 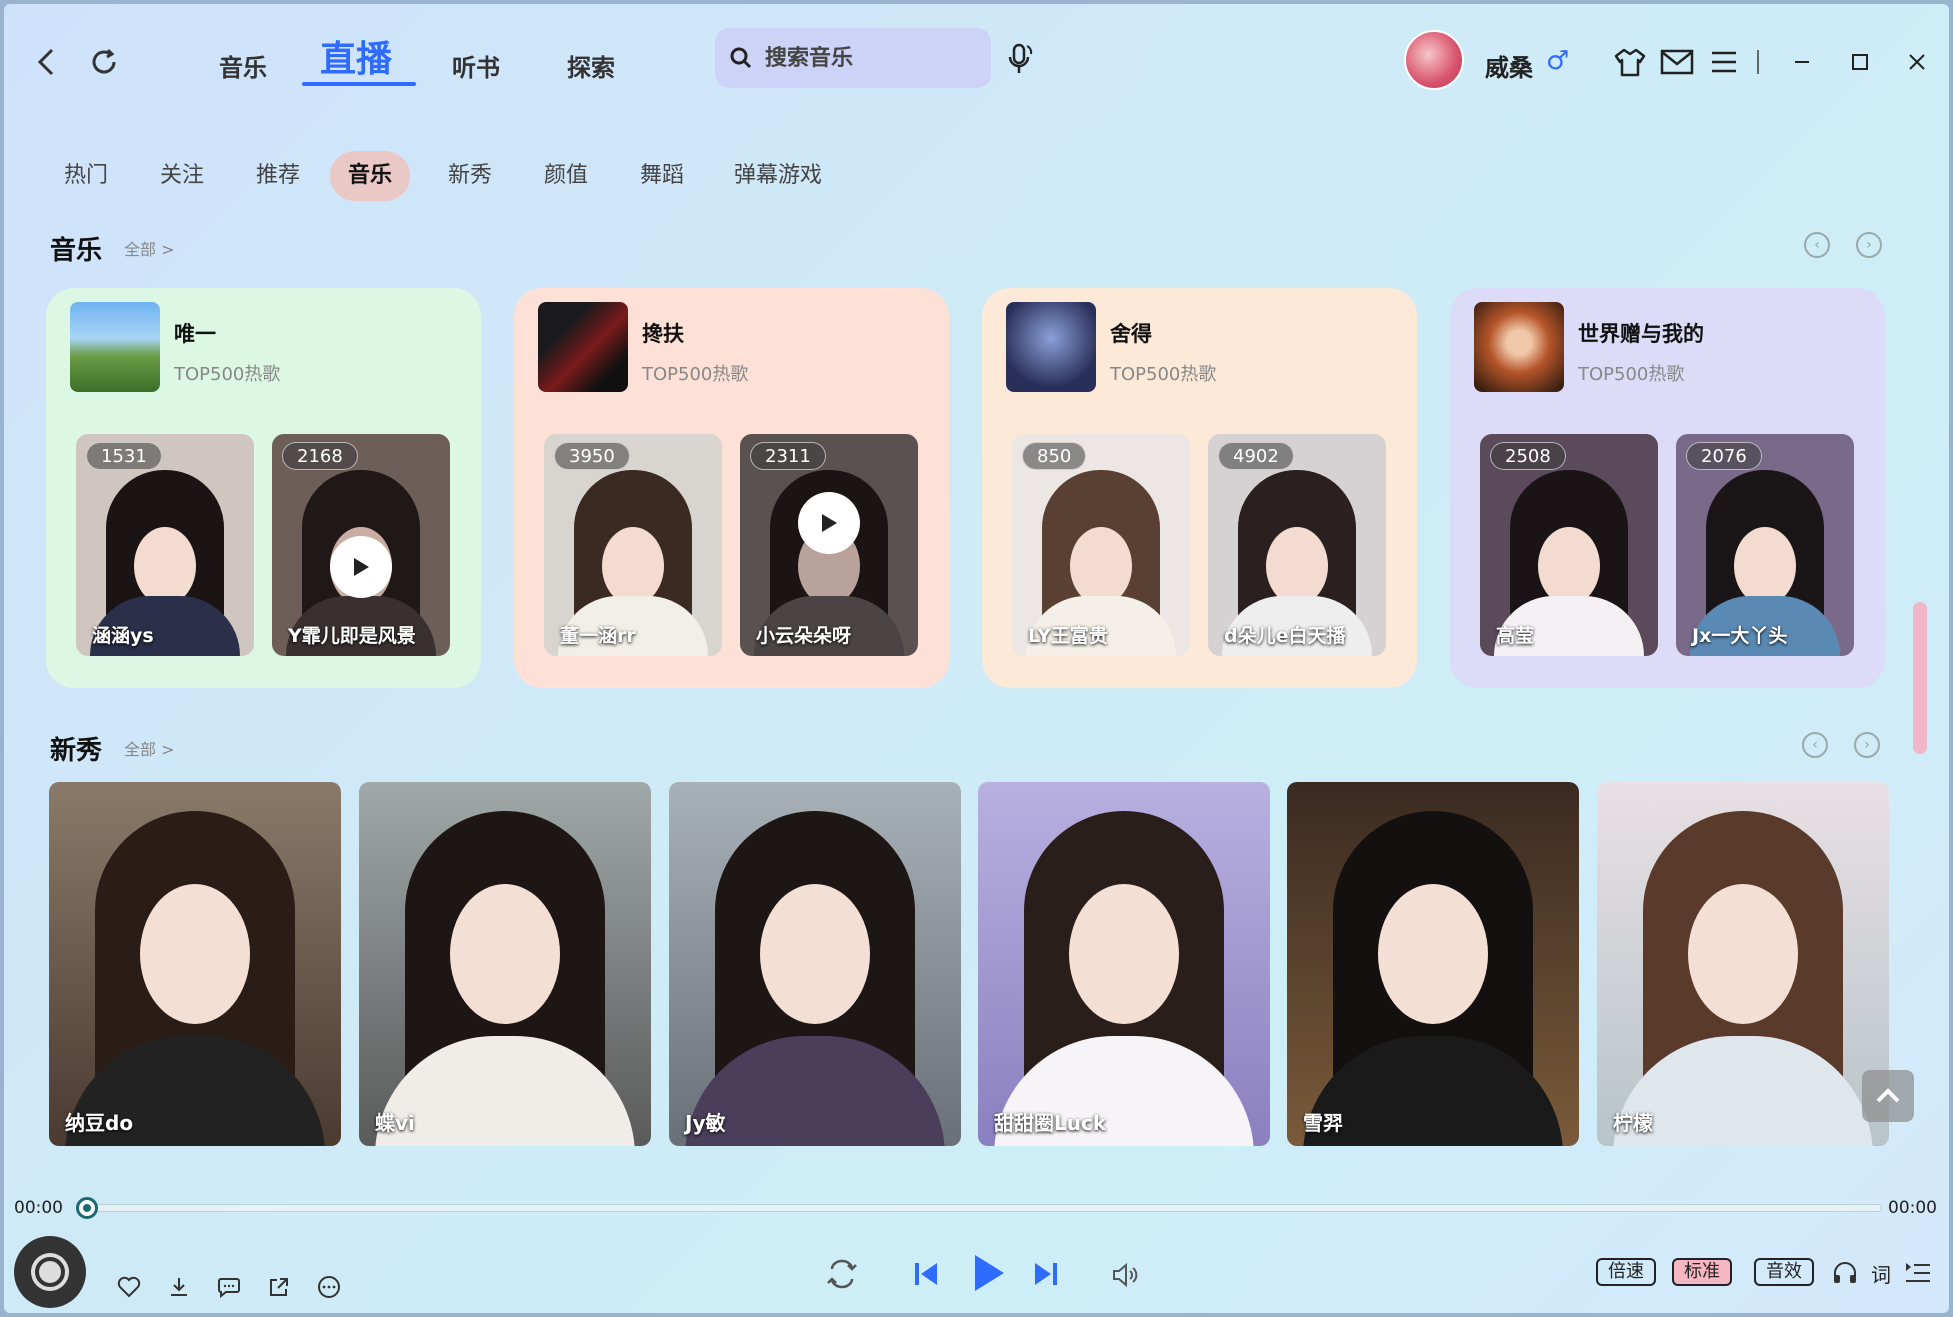 What do you see at coordinates (1046, 1274) in the screenshot?
I see `next-track-icon` at bounding box center [1046, 1274].